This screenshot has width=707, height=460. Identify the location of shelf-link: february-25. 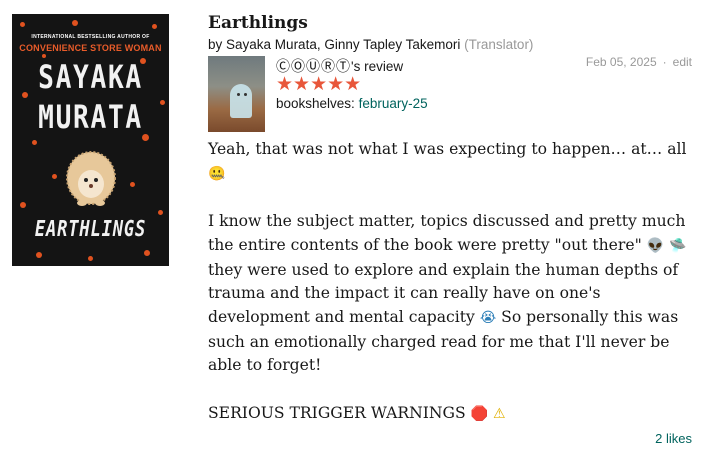
(393, 103).